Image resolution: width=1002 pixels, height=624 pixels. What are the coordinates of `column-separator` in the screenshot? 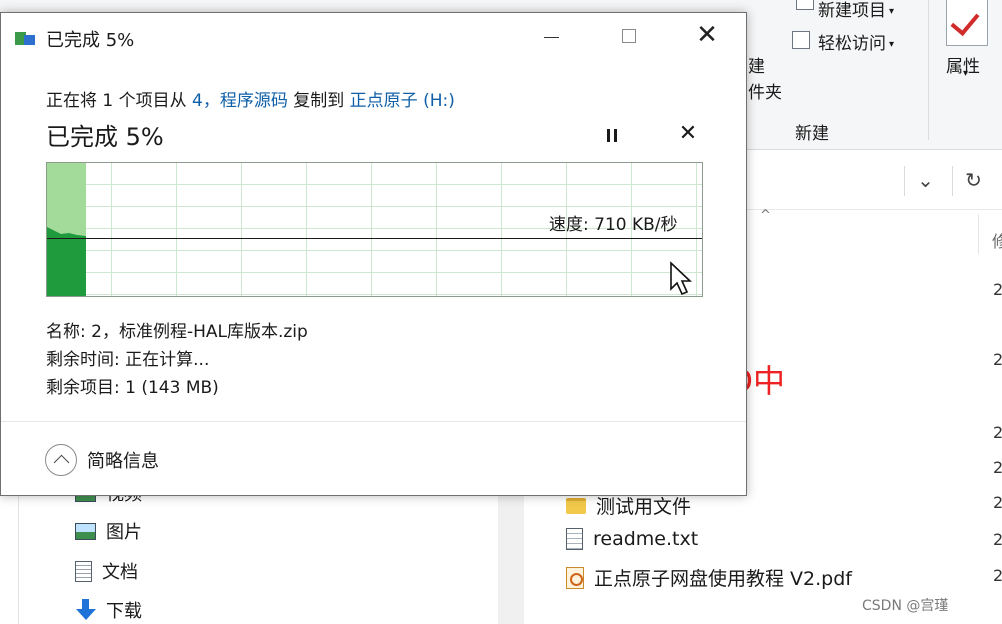 It's located at (978, 234).